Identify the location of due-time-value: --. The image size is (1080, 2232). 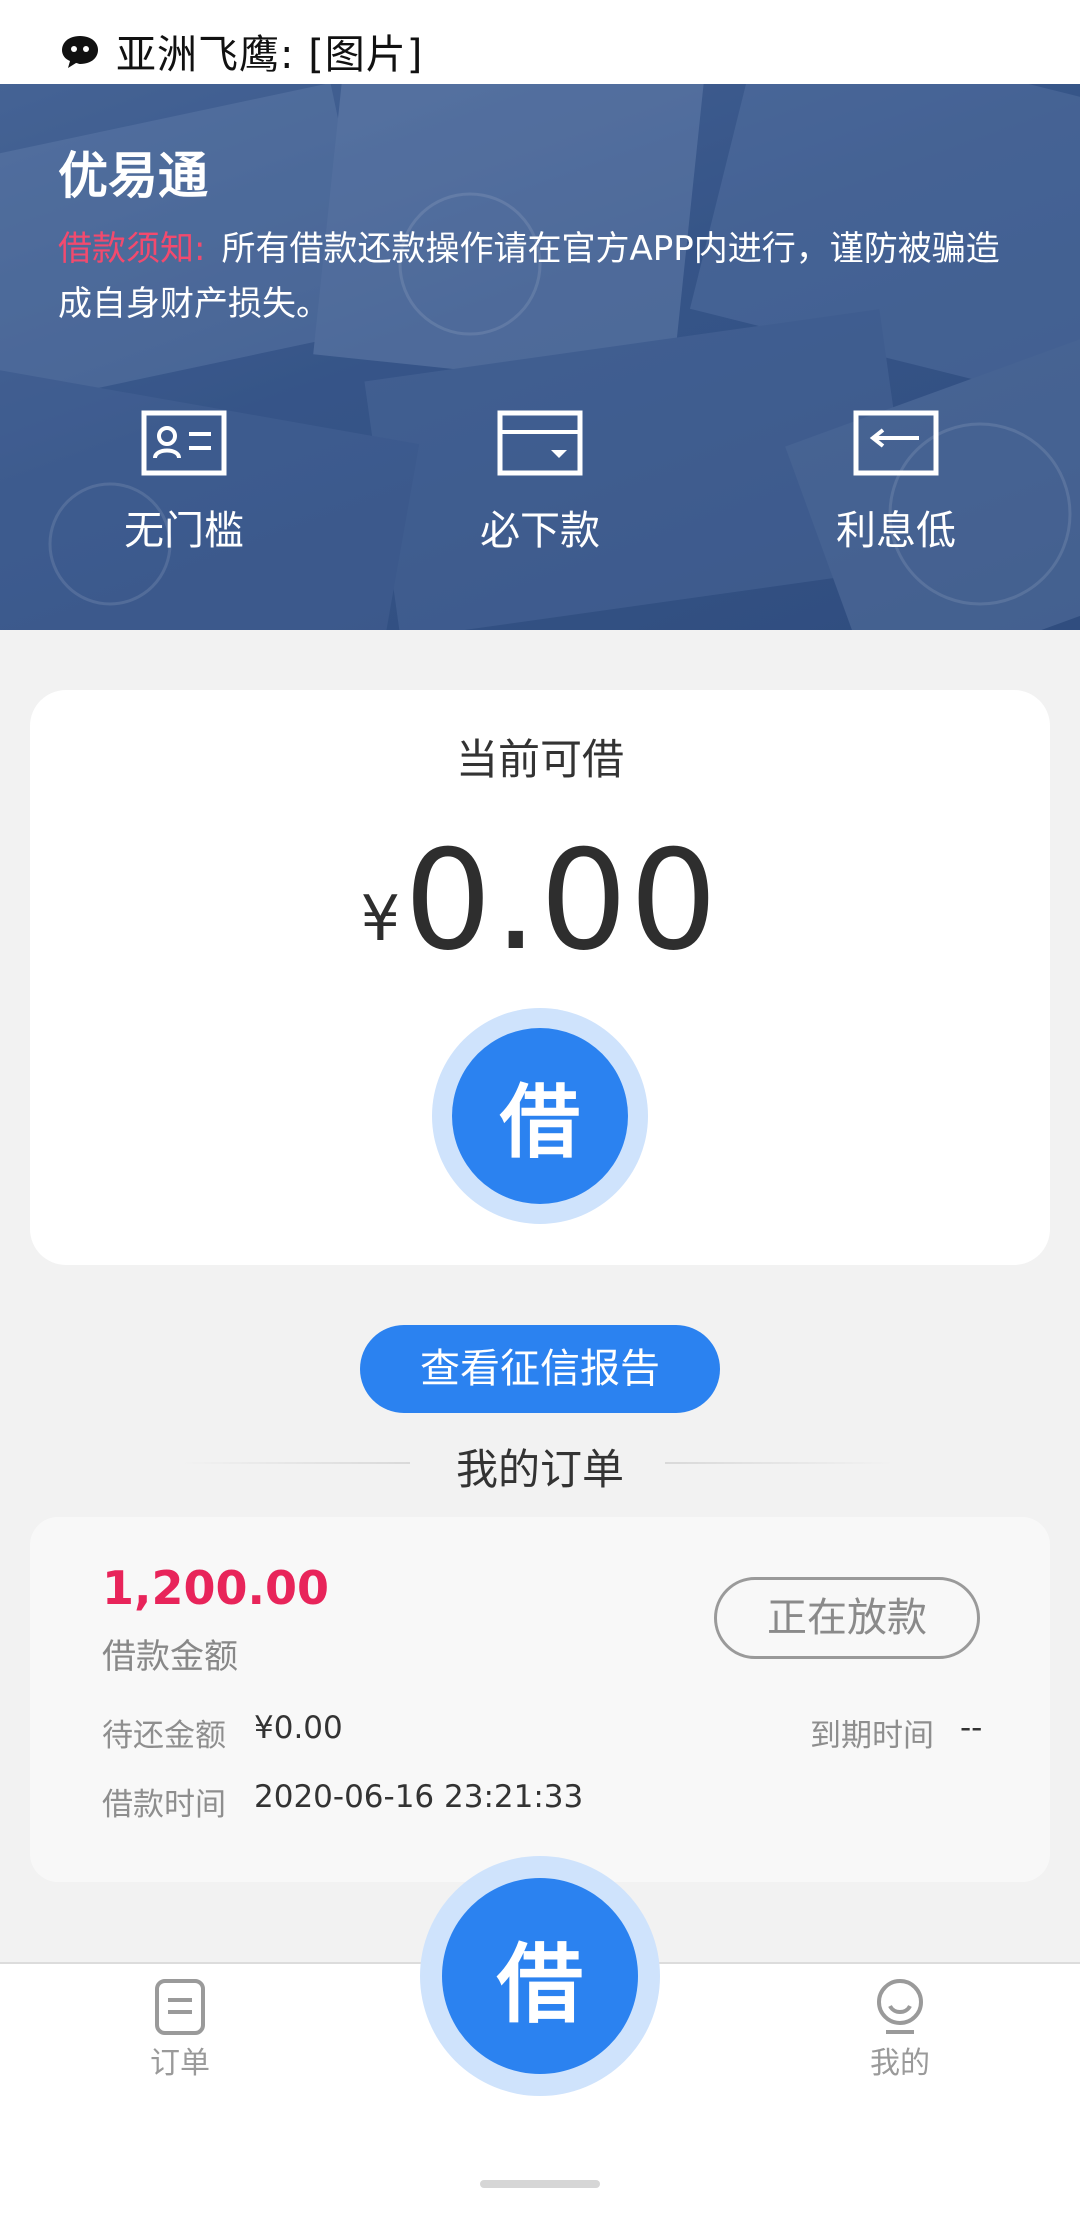
(971, 1728).